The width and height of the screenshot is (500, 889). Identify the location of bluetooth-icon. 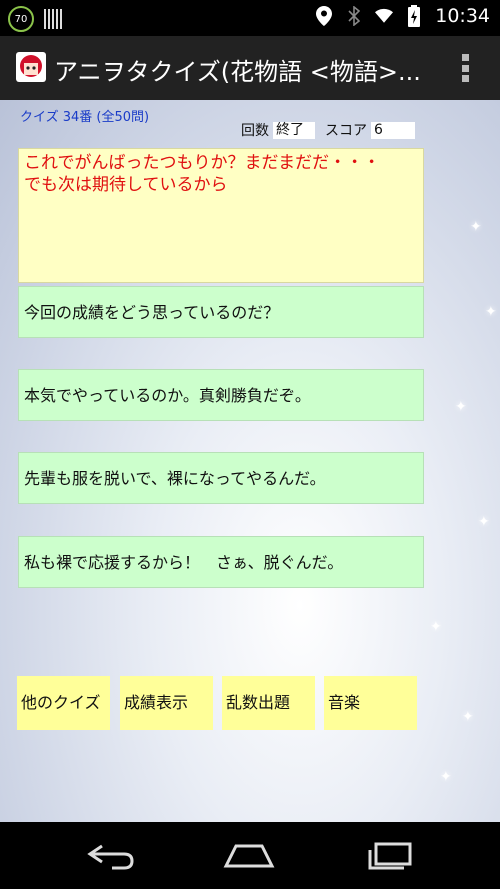
(354, 16).